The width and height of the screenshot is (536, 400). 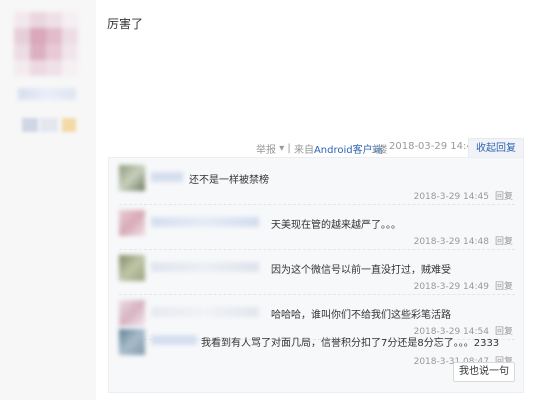 What do you see at coordinates (125, 24) in the screenshot?
I see `post-content: 厉害了` at bounding box center [125, 24].